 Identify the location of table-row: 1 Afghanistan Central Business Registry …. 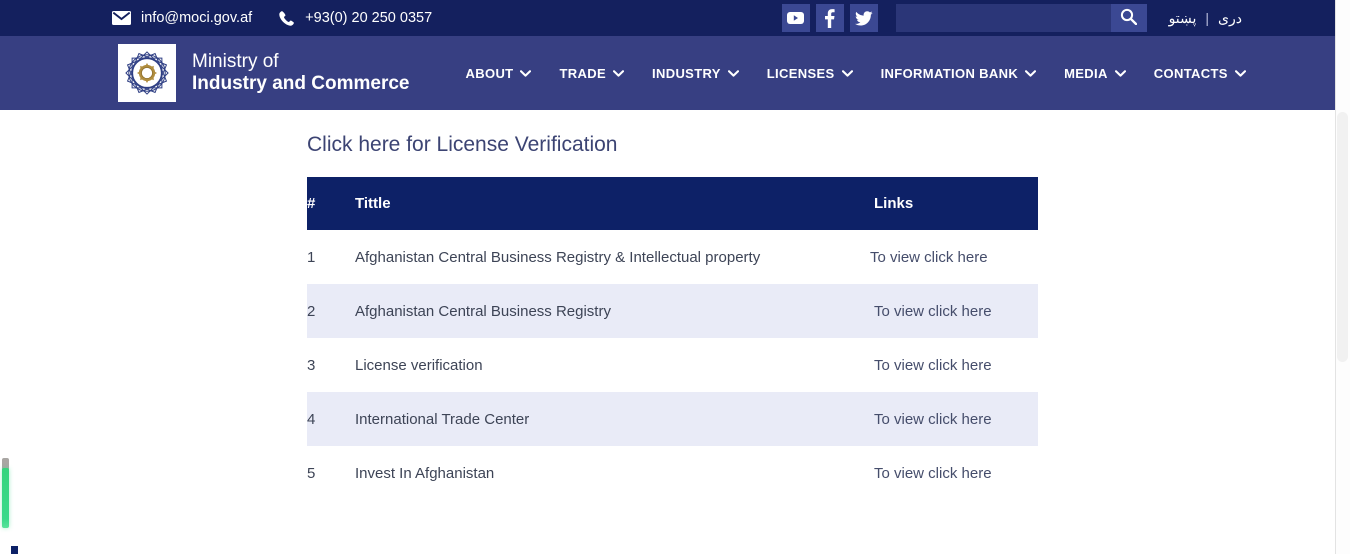
(672, 257).